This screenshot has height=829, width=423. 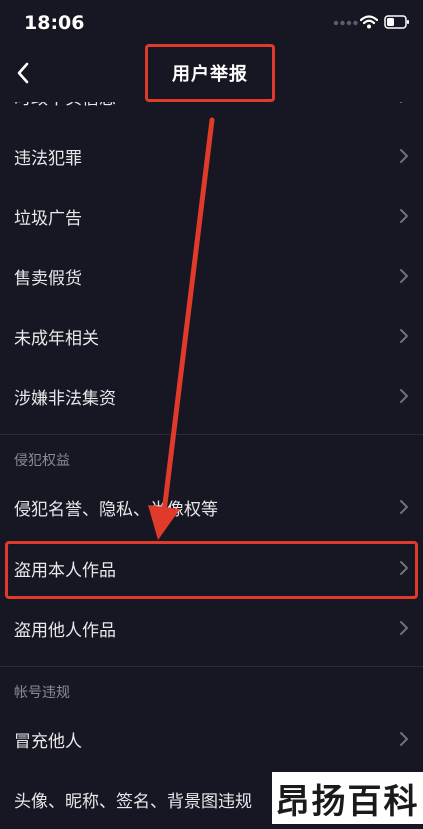 I want to click on list-item: 未成年相关, so click(x=211, y=336).